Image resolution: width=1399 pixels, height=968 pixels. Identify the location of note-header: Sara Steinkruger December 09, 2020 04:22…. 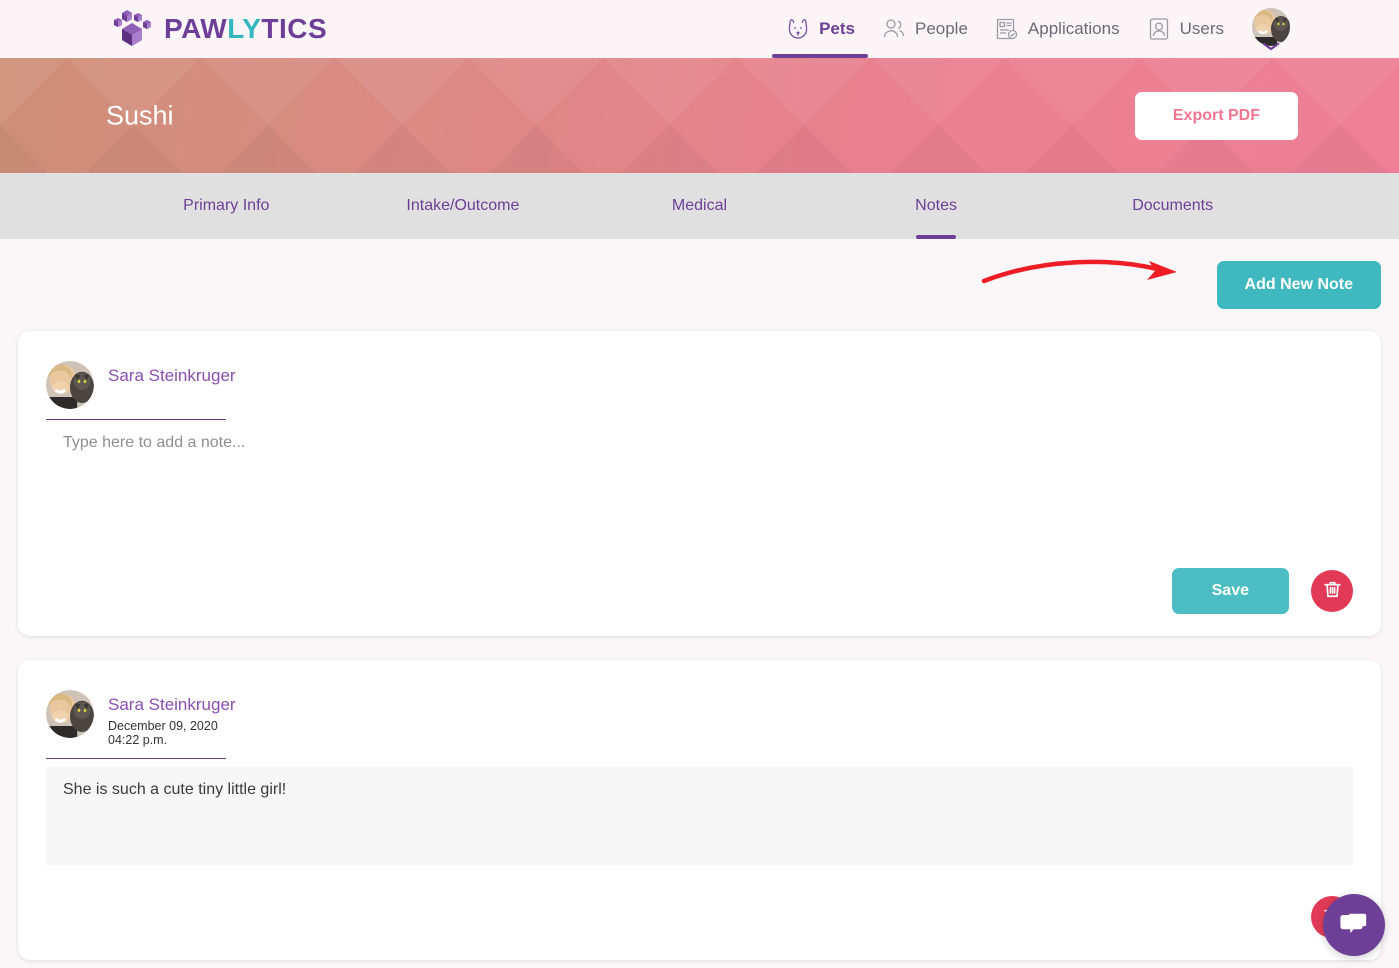
(699, 719).